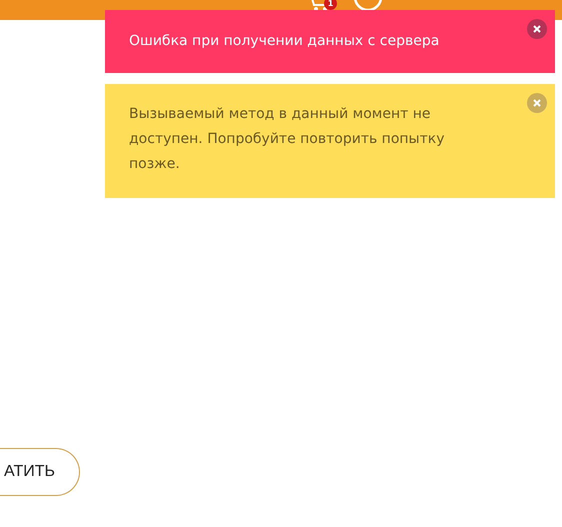 This screenshot has width=562, height=527. Describe the element at coordinates (286, 139) in the screenshot. I see `toast-message: Вызываемый метод в данный момент не доступен. Попробуйте повторить попытку позже.` at that location.